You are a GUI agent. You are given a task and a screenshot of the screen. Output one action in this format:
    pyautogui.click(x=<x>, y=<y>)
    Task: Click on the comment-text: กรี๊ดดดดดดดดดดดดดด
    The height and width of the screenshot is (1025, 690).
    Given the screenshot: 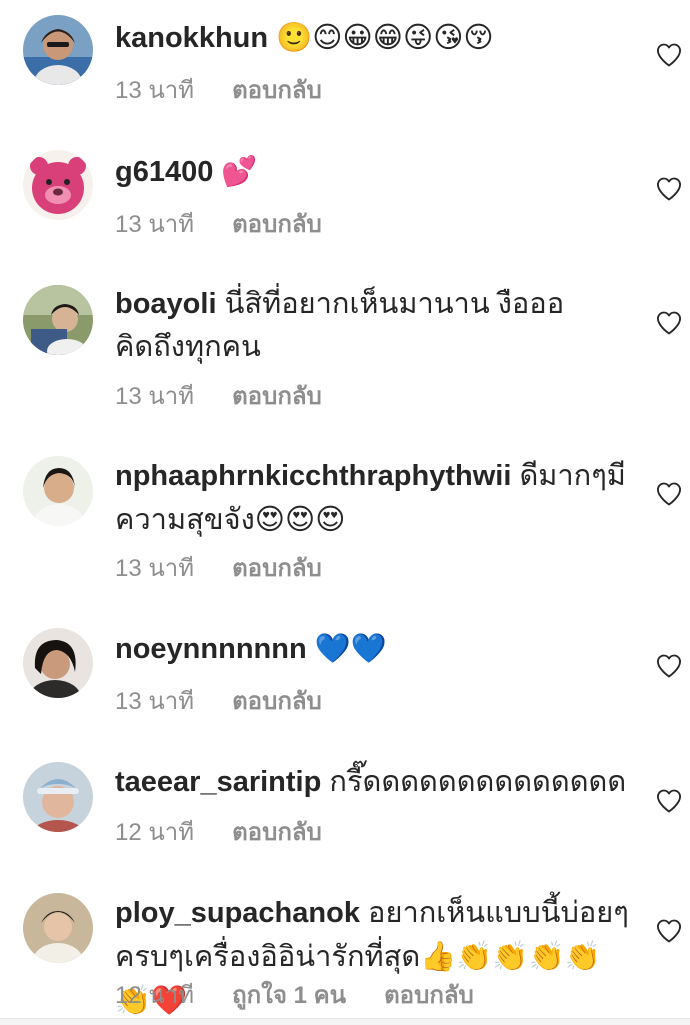 What is the action you would take?
    pyautogui.click(x=478, y=782)
    